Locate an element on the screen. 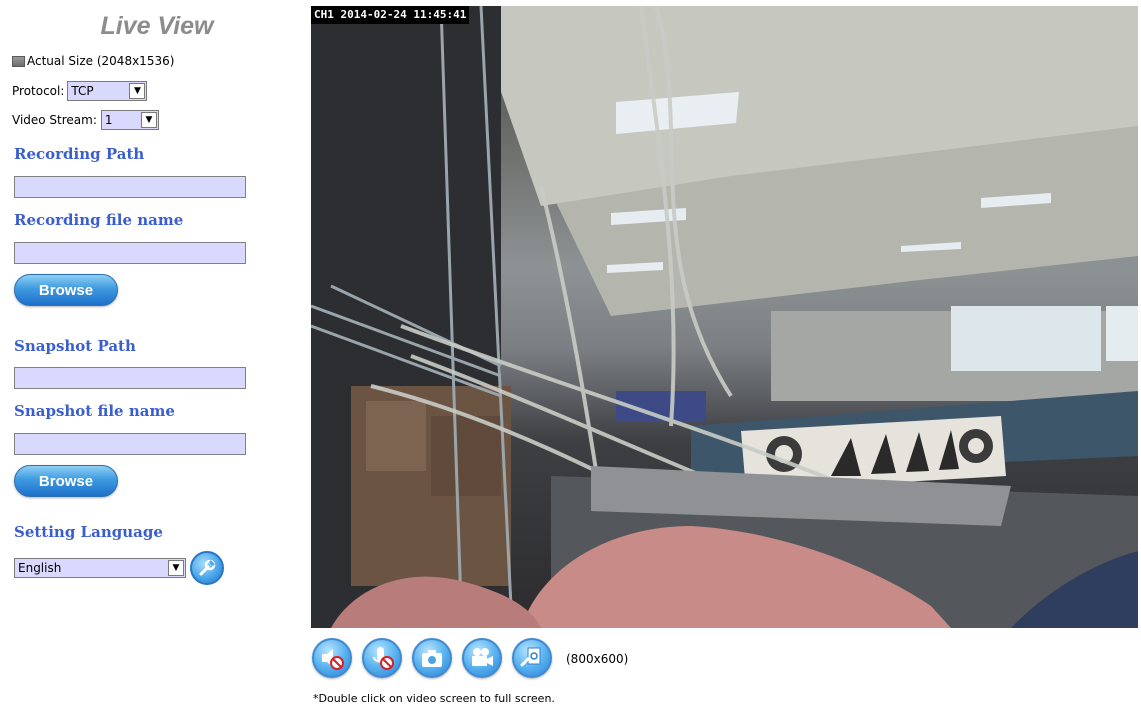 The width and height of the screenshot is (1141, 707). speaker-toggle-button is located at coordinates (332, 658).